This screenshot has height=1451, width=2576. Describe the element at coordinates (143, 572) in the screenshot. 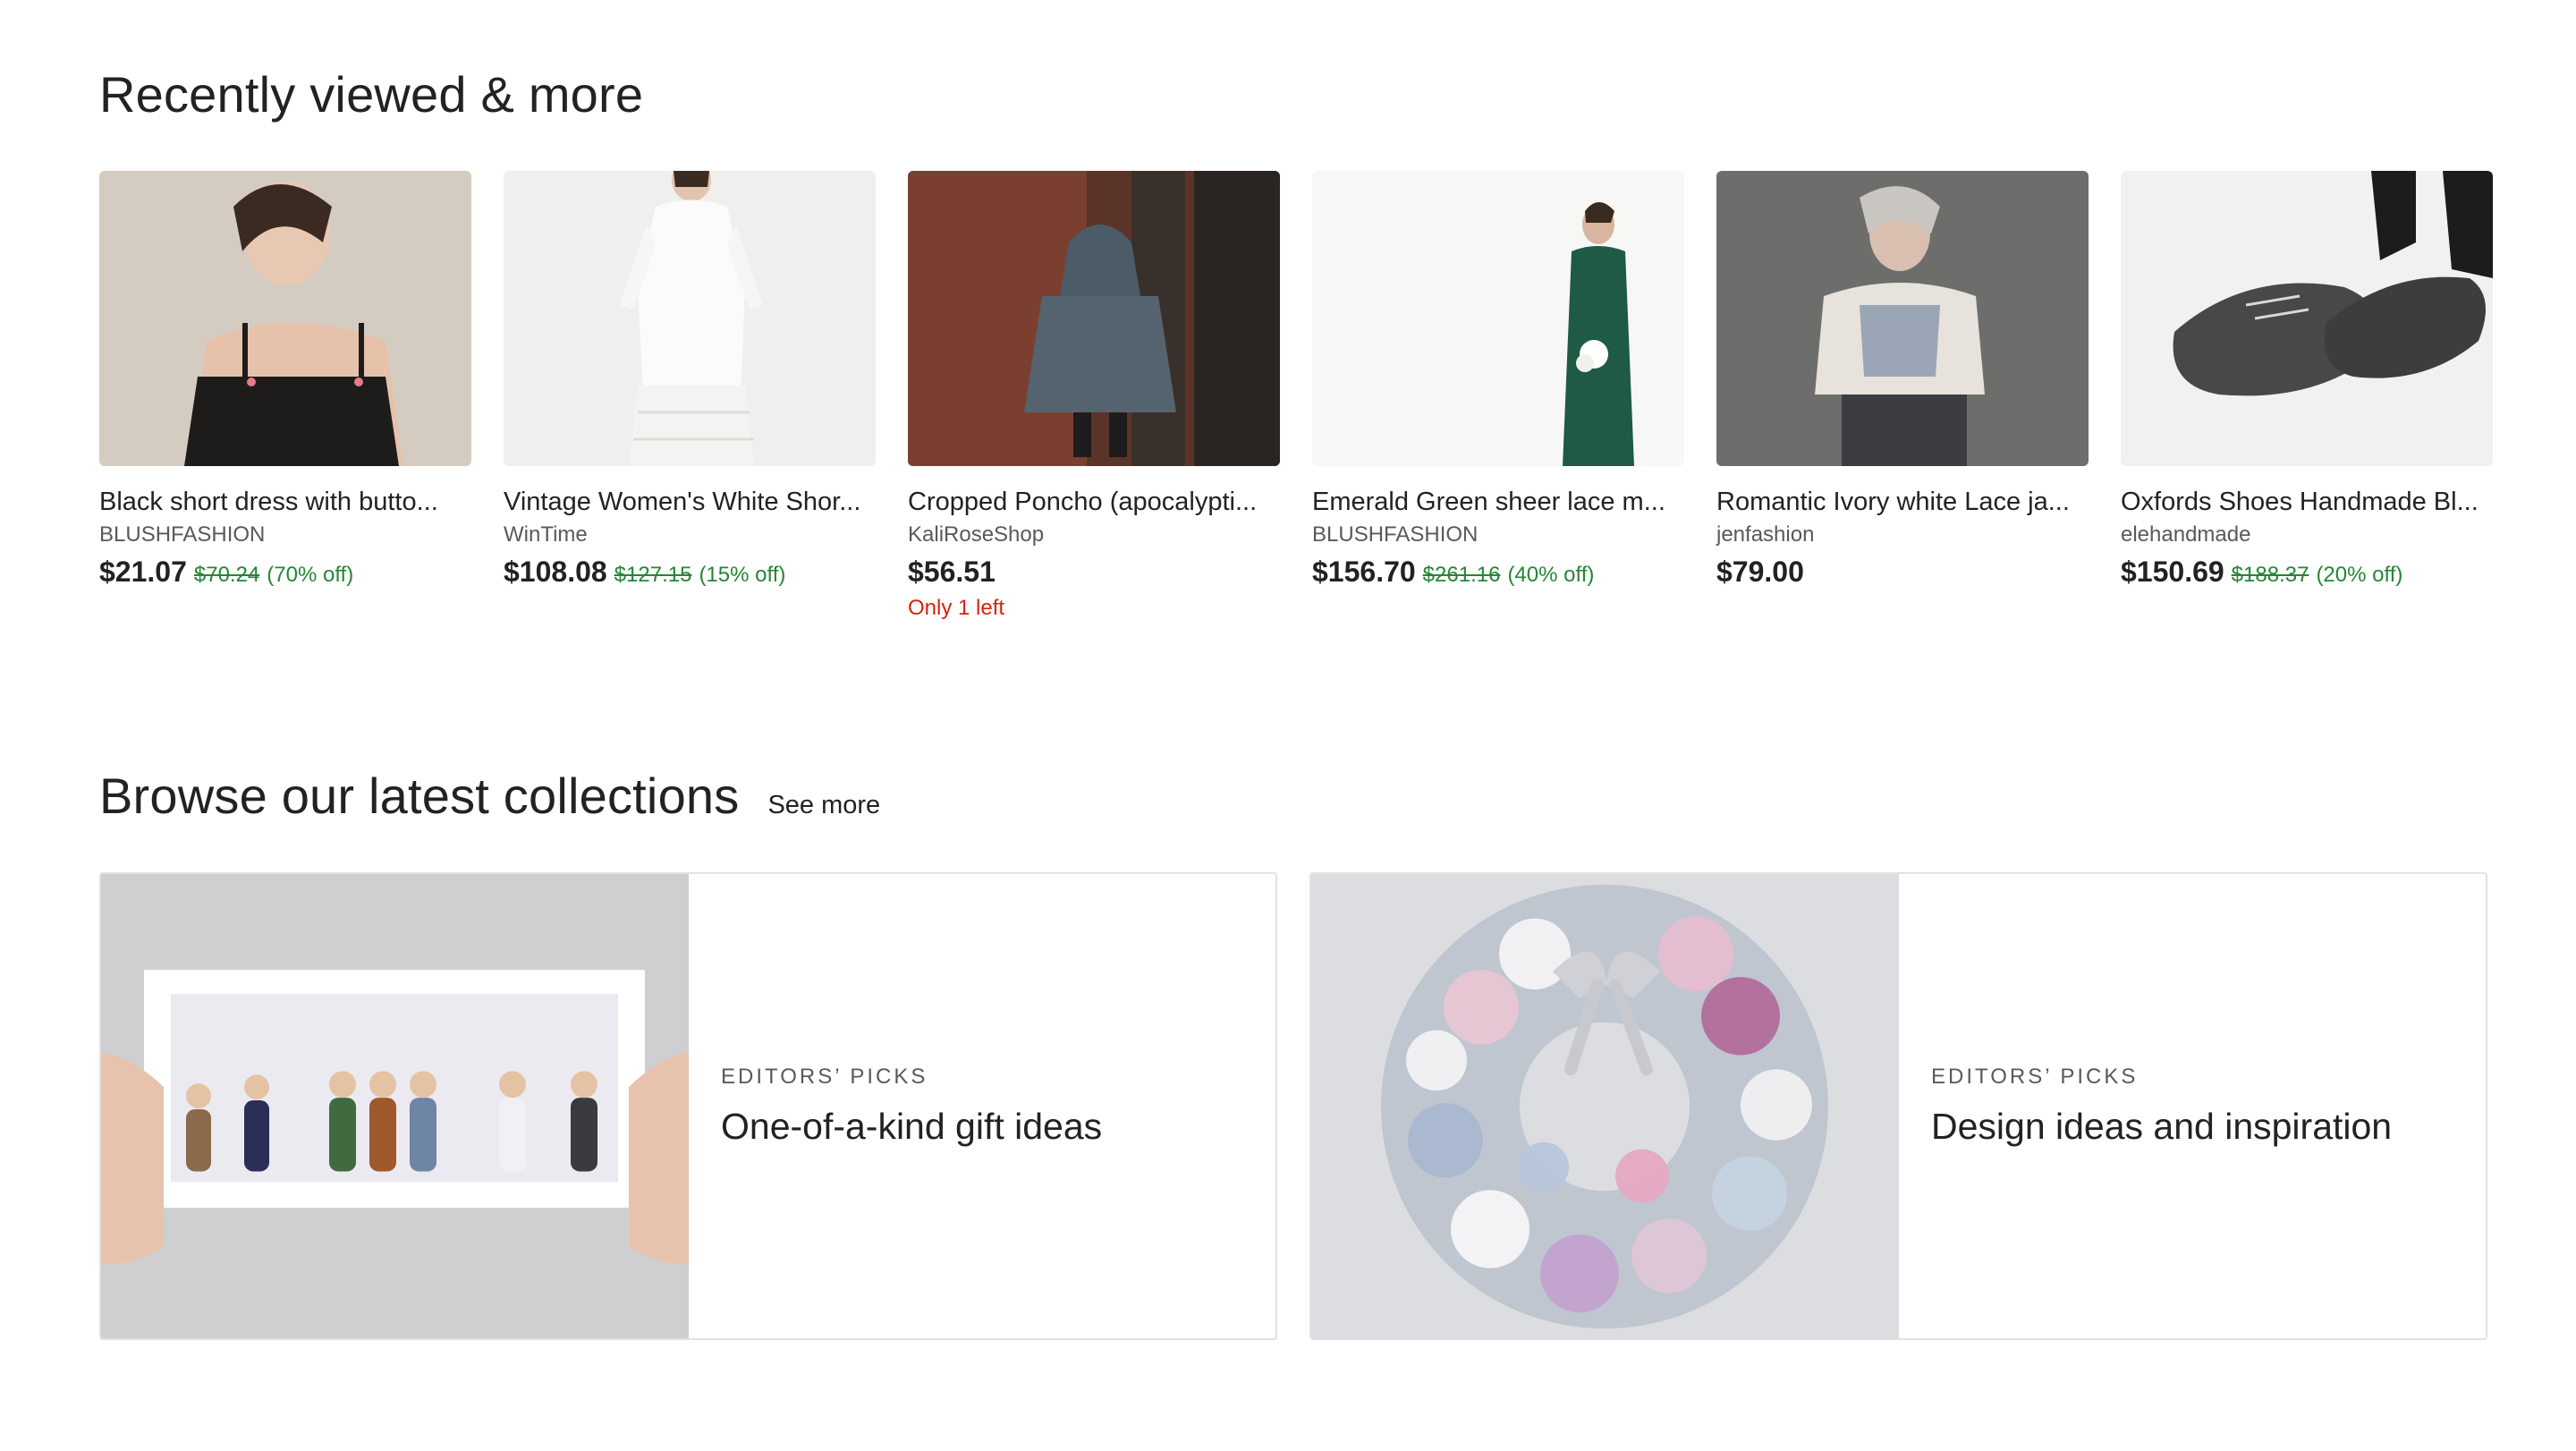

I see `price: $21.07` at that location.